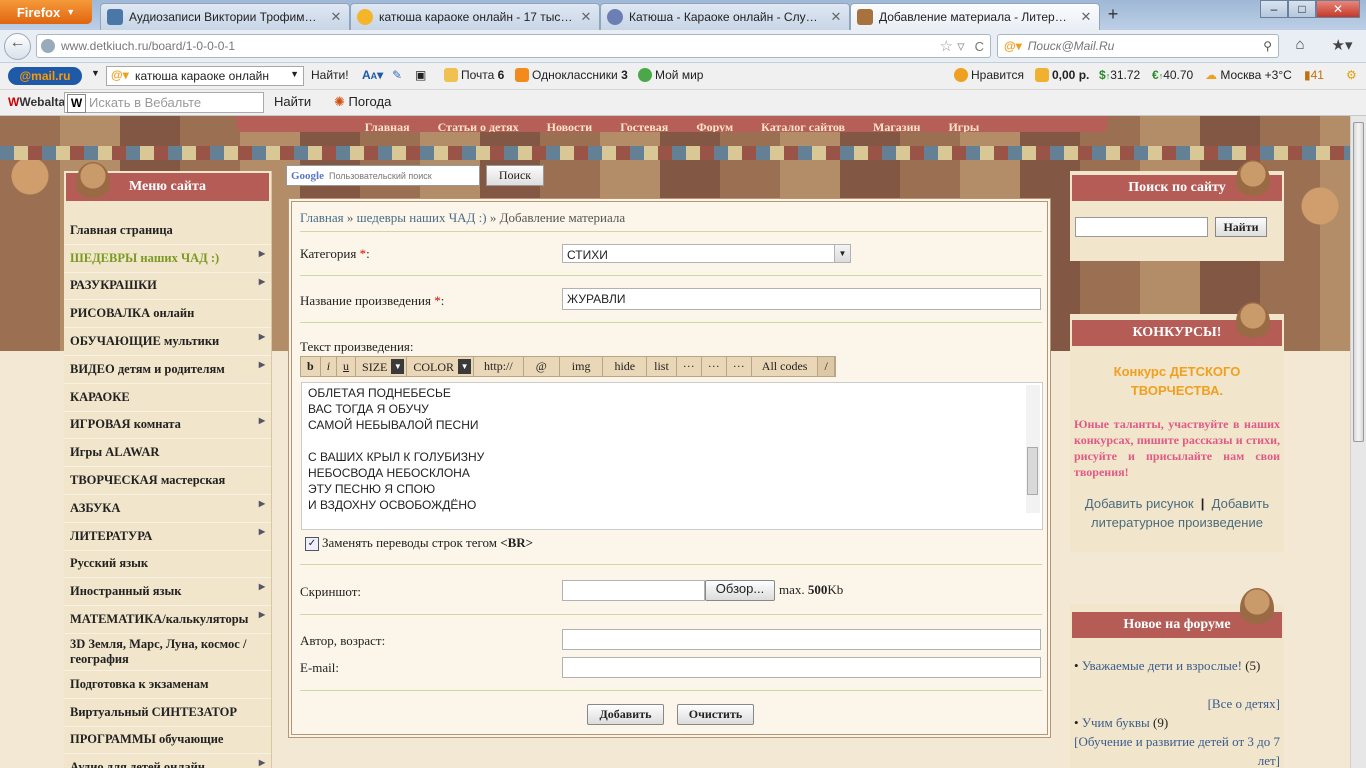 The width and height of the screenshot is (1366, 768). What do you see at coordinates (571, 75) in the screenshot?
I see `odnoklassniki-link: Одноклассники 3` at bounding box center [571, 75].